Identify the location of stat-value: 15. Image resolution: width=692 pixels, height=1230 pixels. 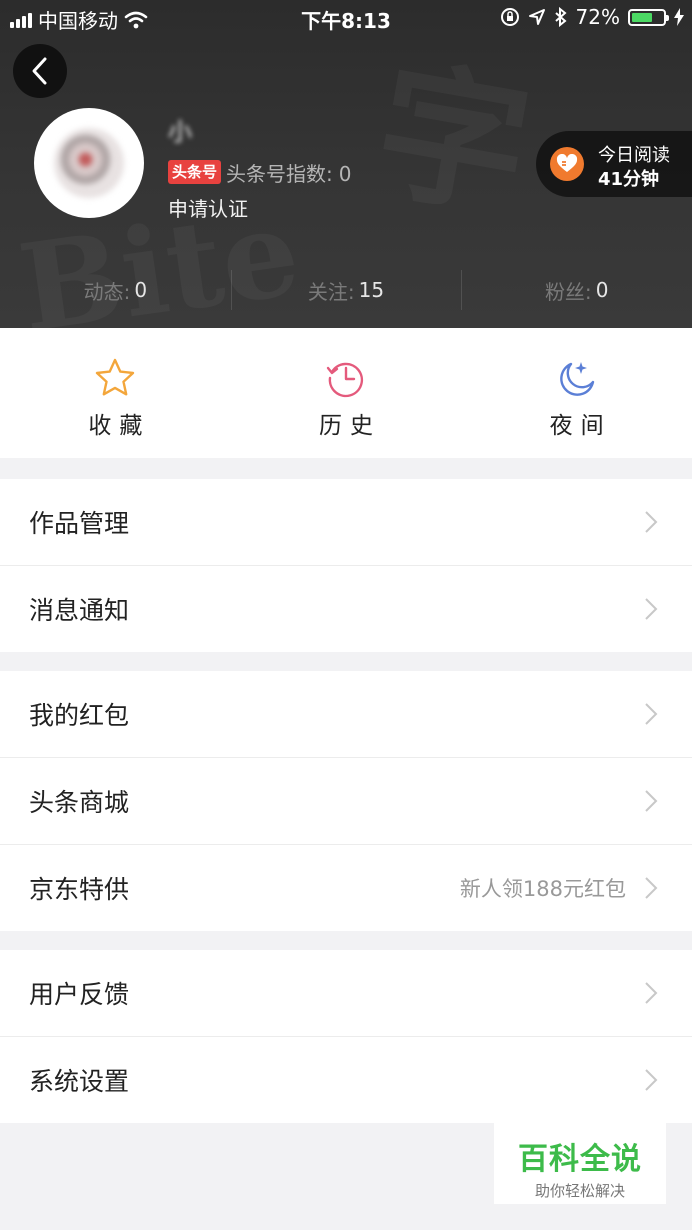
(371, 290).